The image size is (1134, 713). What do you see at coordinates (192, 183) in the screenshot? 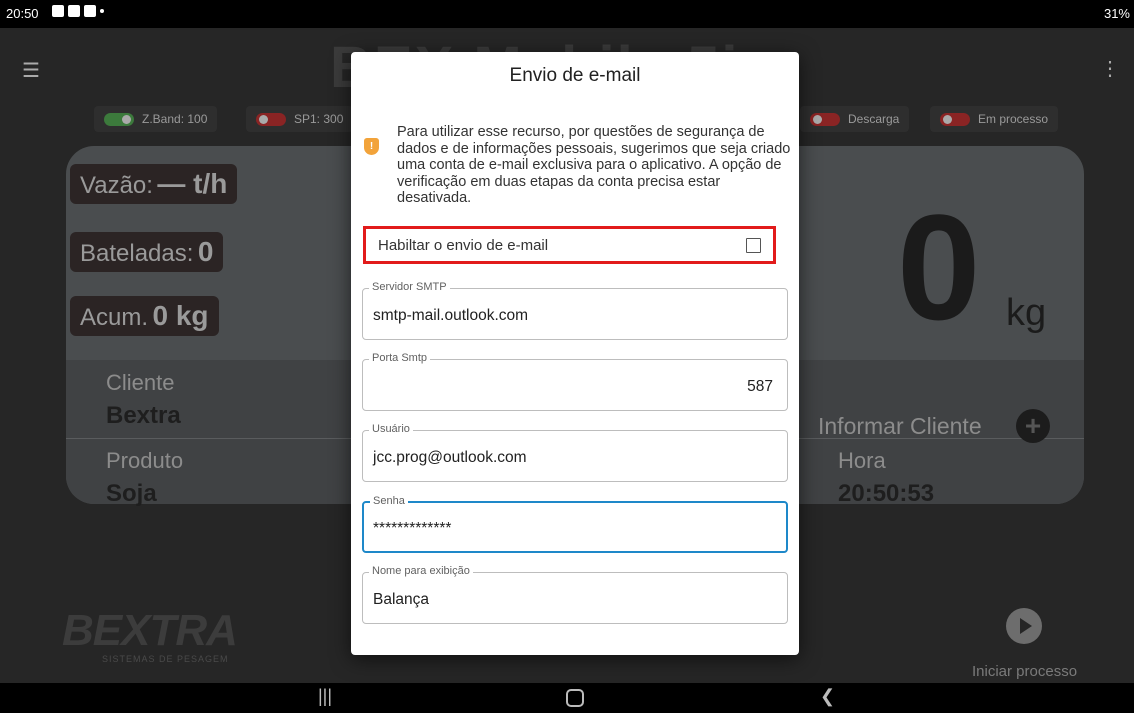
I see `flow-value: — t/h` at bounding box center [192, 183].